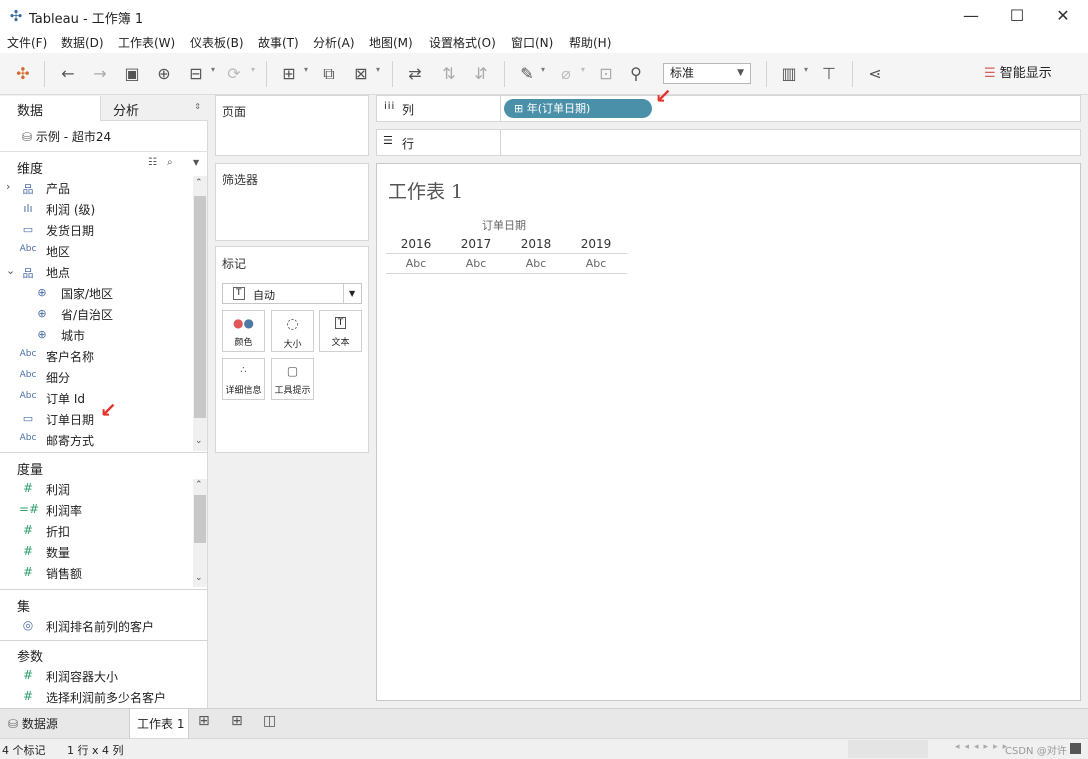 Image resolution: width=1088 pixels, height=759 pixels. Describe the element at coordinates (213, 69) in the screenshot. I see `pause-dropdown-icon: ▾` at that location.